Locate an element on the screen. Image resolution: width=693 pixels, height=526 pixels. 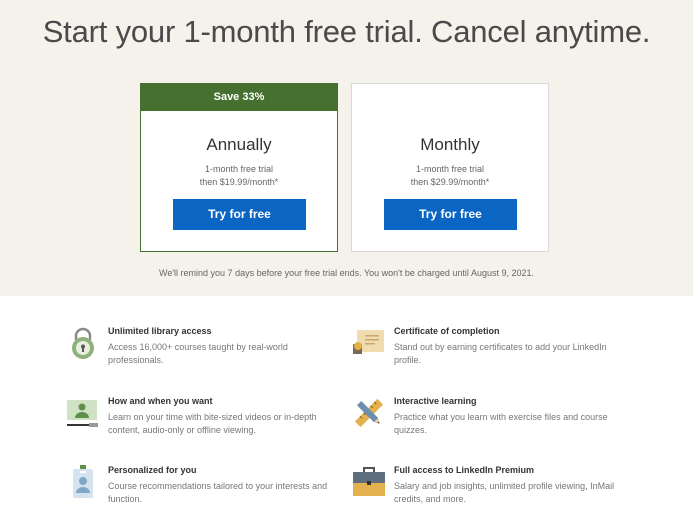
feature-title: Personalized for you is located at coordinates (152, 470).